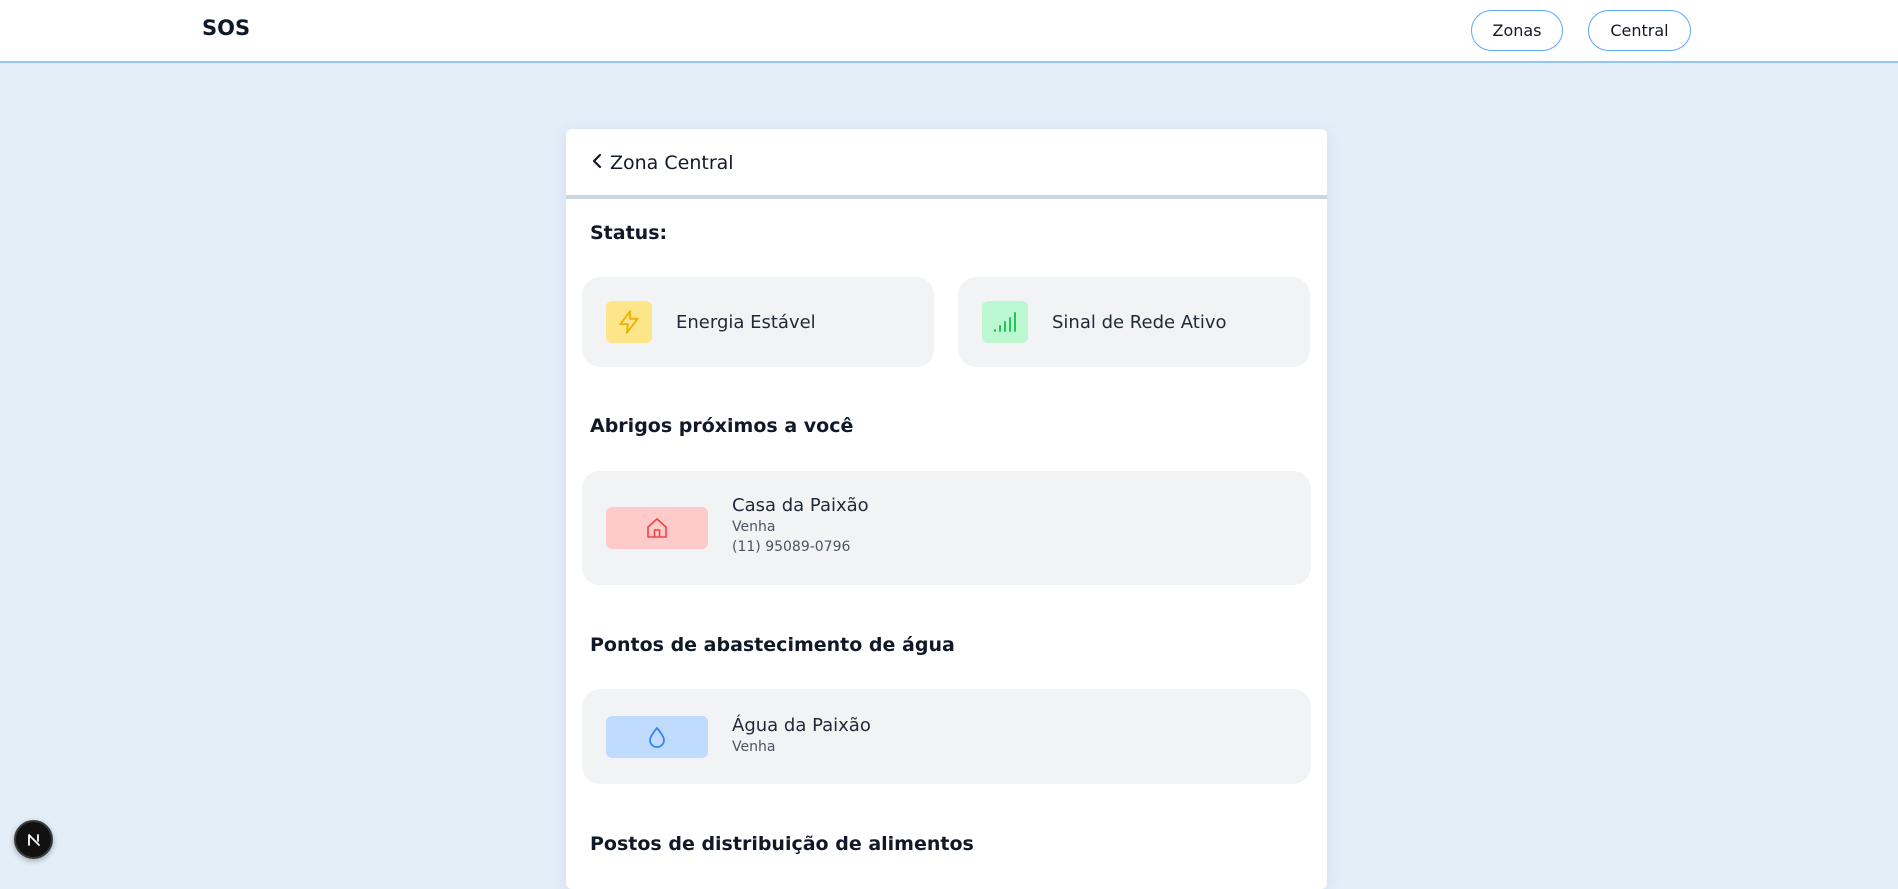 This screenshot has height=889, width=1898. Describe the element at coordinates (33, 839) in the screenshot. I see `nextjs-logo-icon` at that location.